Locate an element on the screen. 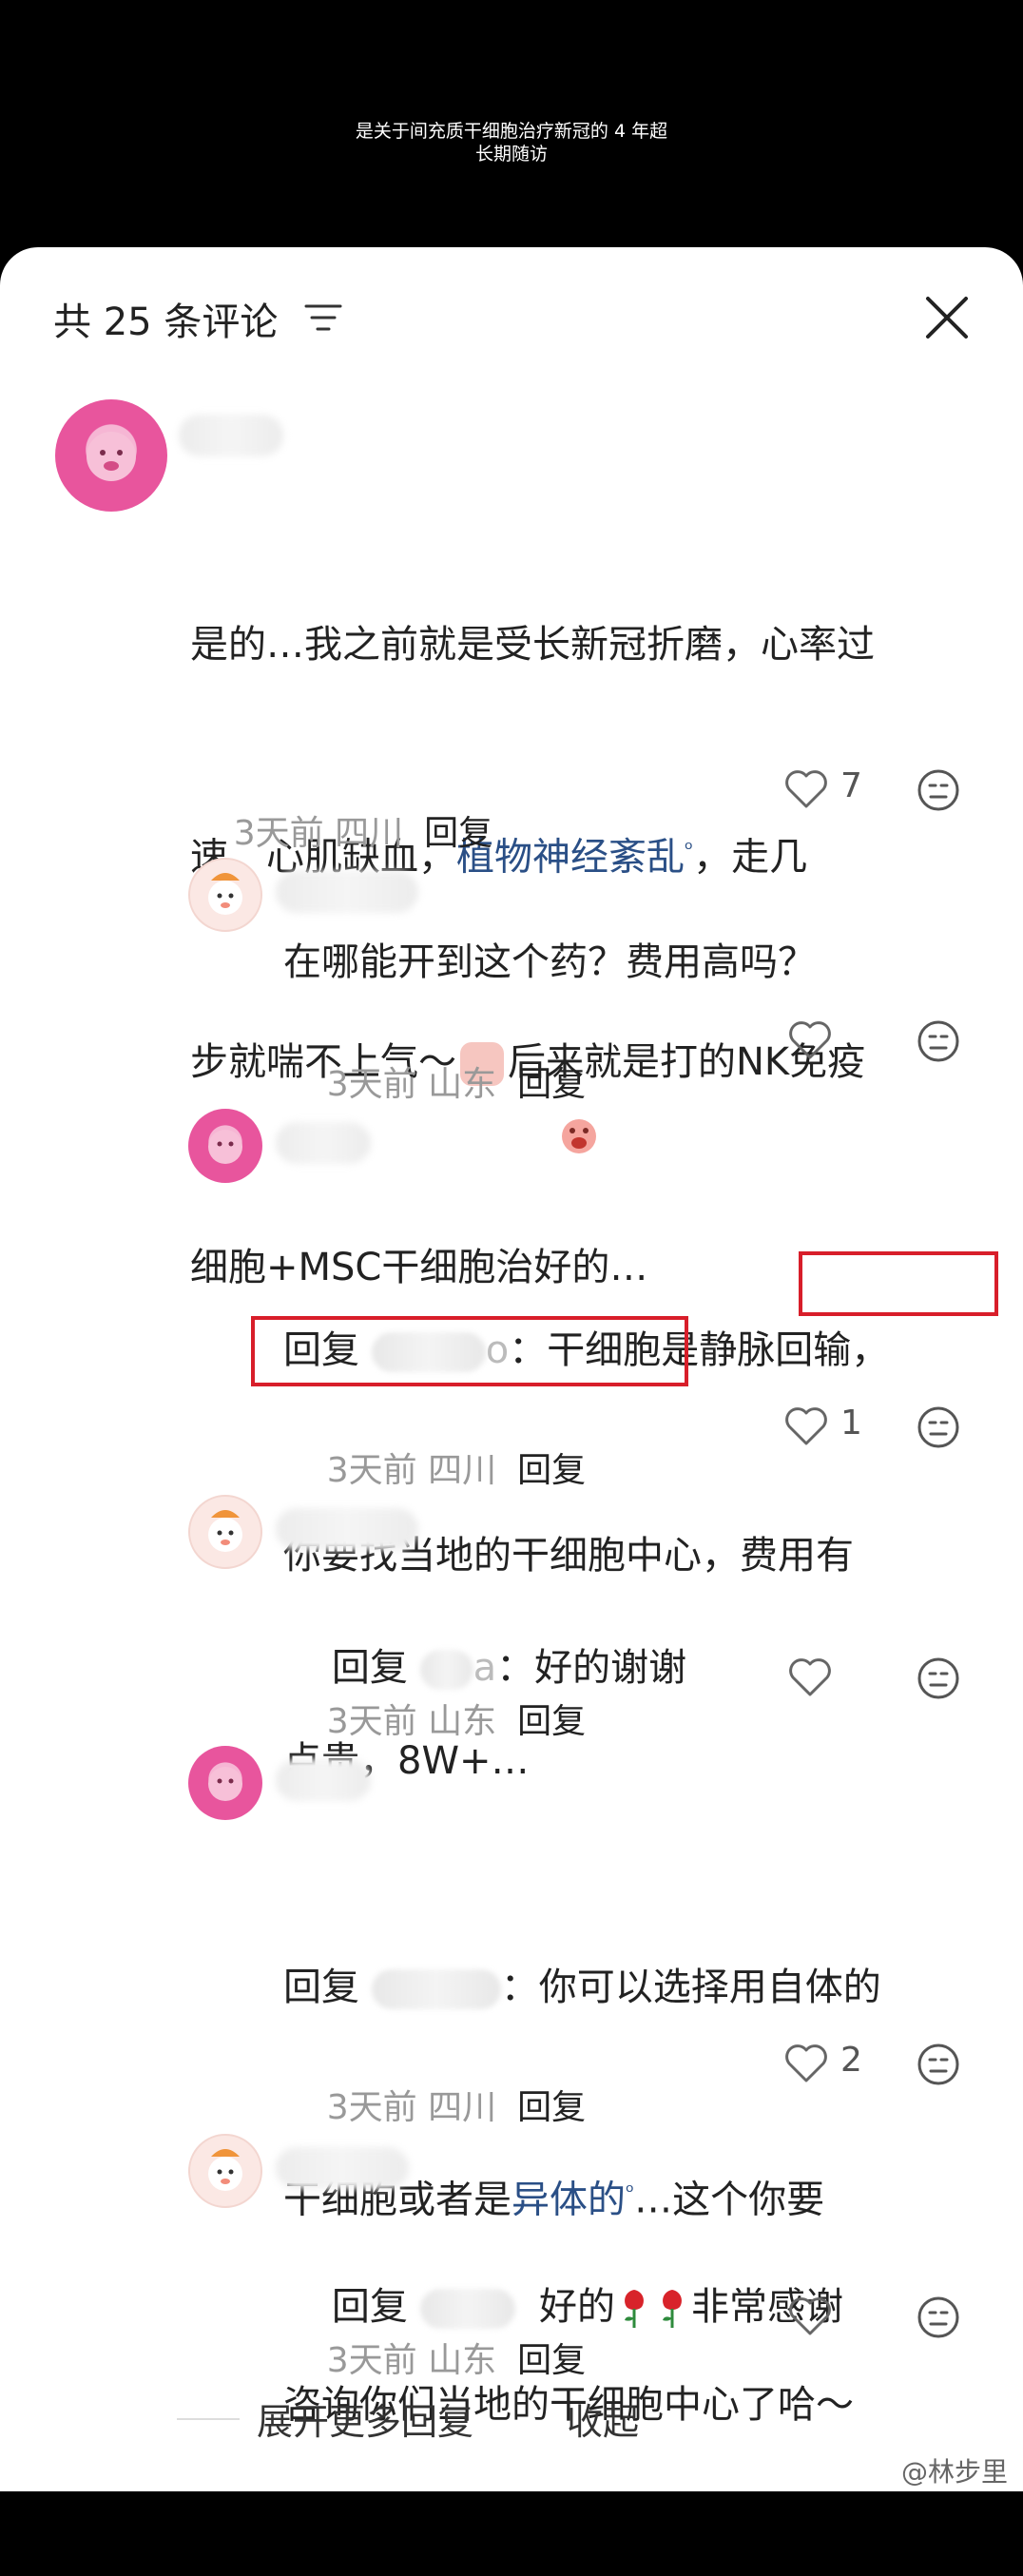  filter-icon is located at coordinates (323, 317).